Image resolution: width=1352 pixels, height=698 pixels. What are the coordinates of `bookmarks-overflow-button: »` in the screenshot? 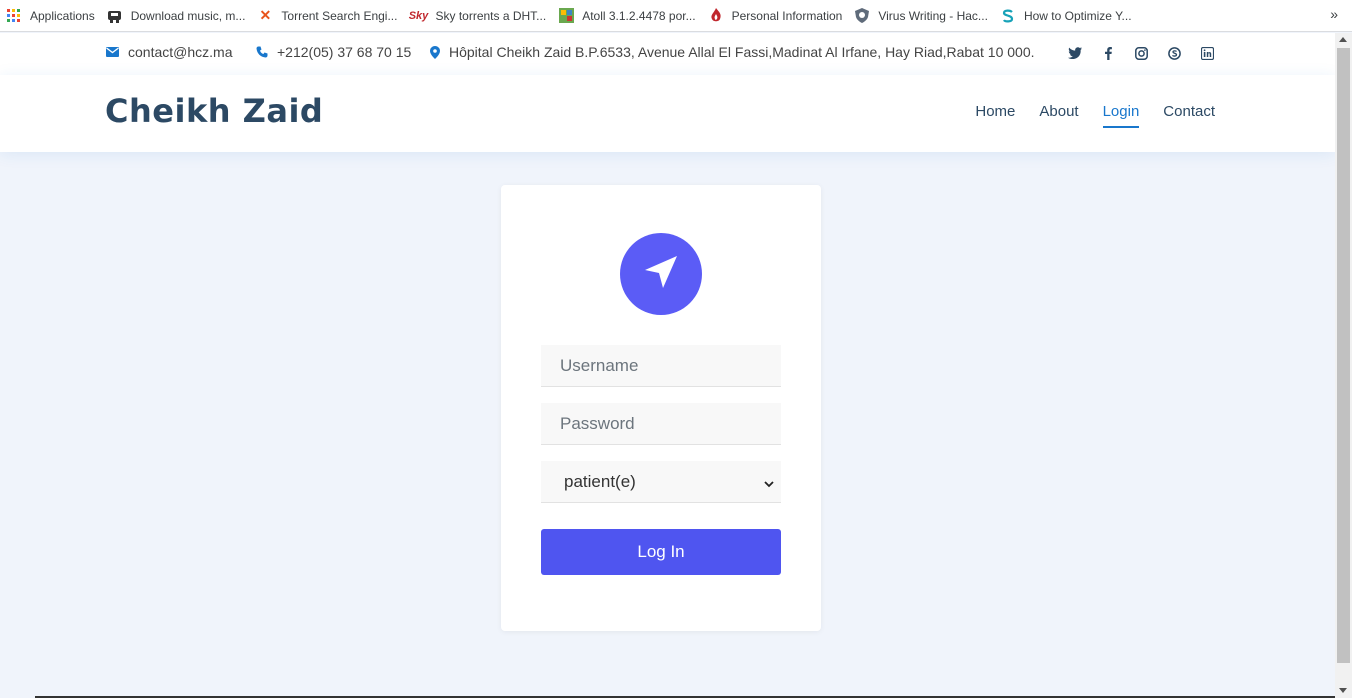 It's located at (1334, 14).